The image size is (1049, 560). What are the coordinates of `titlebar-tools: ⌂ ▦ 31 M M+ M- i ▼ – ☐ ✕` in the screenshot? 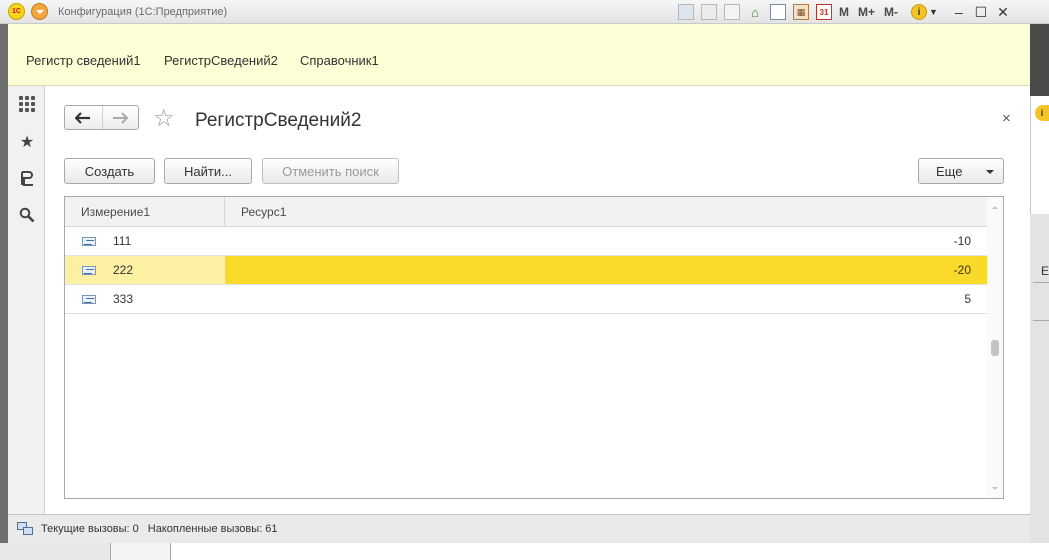 It's located at (845, 12).